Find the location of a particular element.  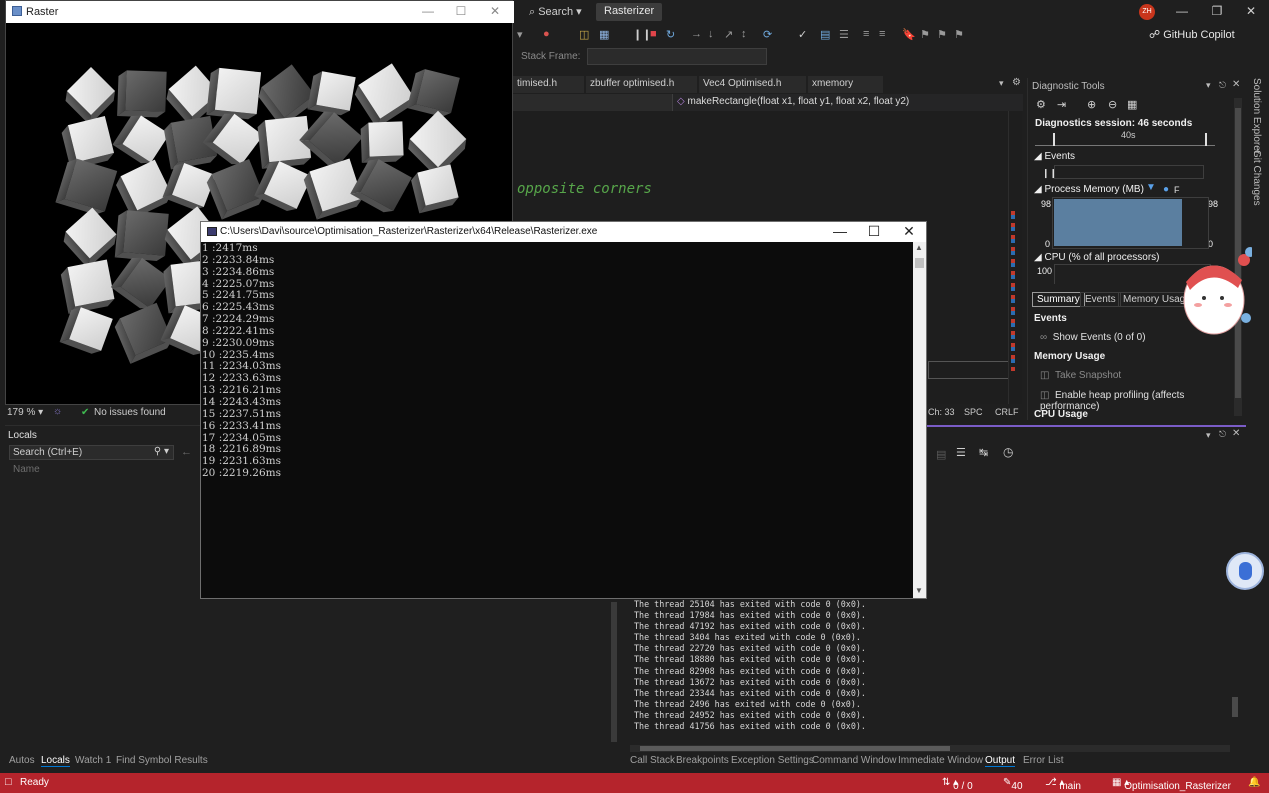

tab-exception-settings: Exception Settings is located at coordinates (772, 760).